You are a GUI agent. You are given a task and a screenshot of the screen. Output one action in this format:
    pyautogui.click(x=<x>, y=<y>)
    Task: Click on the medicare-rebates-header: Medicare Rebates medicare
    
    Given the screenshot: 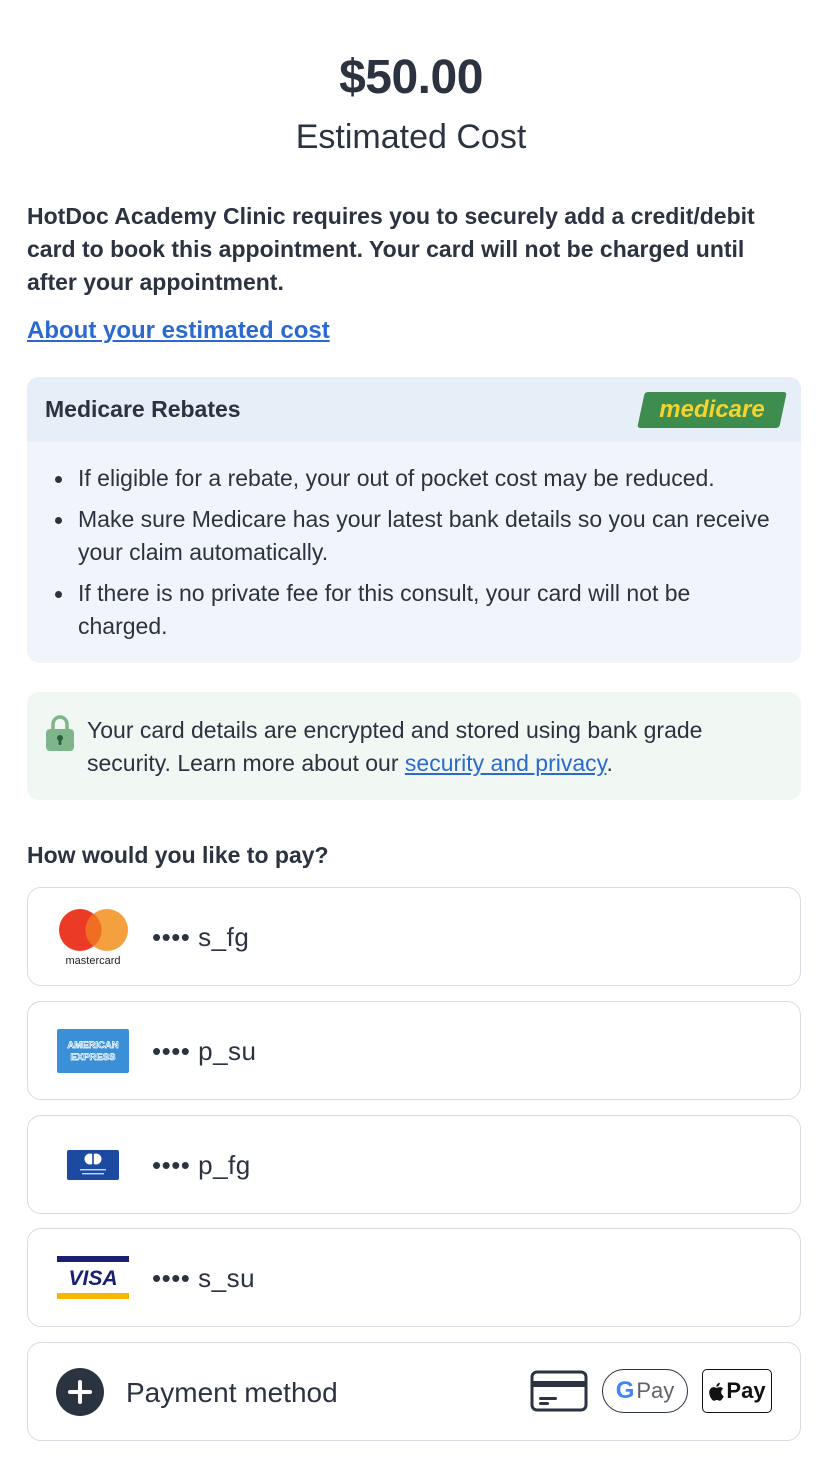 What is the action you would take?
    pyautogui.click(x=414, y=409)
    